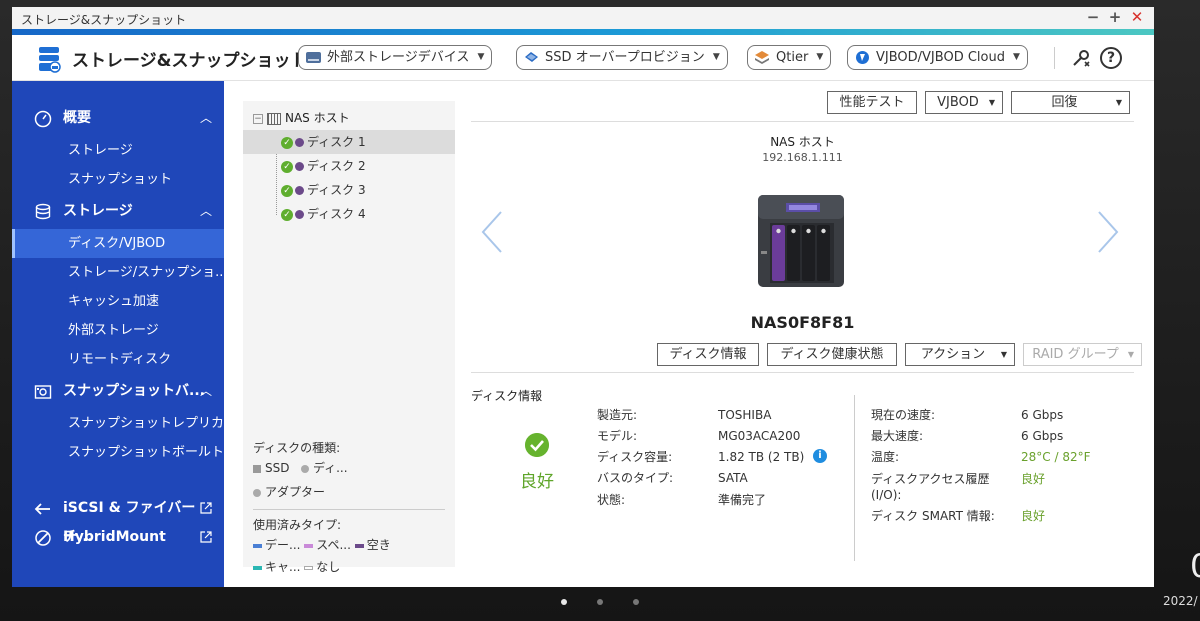 This screenshot has height=621, width=1200. Describe the element at coordinates (274, 118) in the screenshot. I see `nas-icon` at that location.